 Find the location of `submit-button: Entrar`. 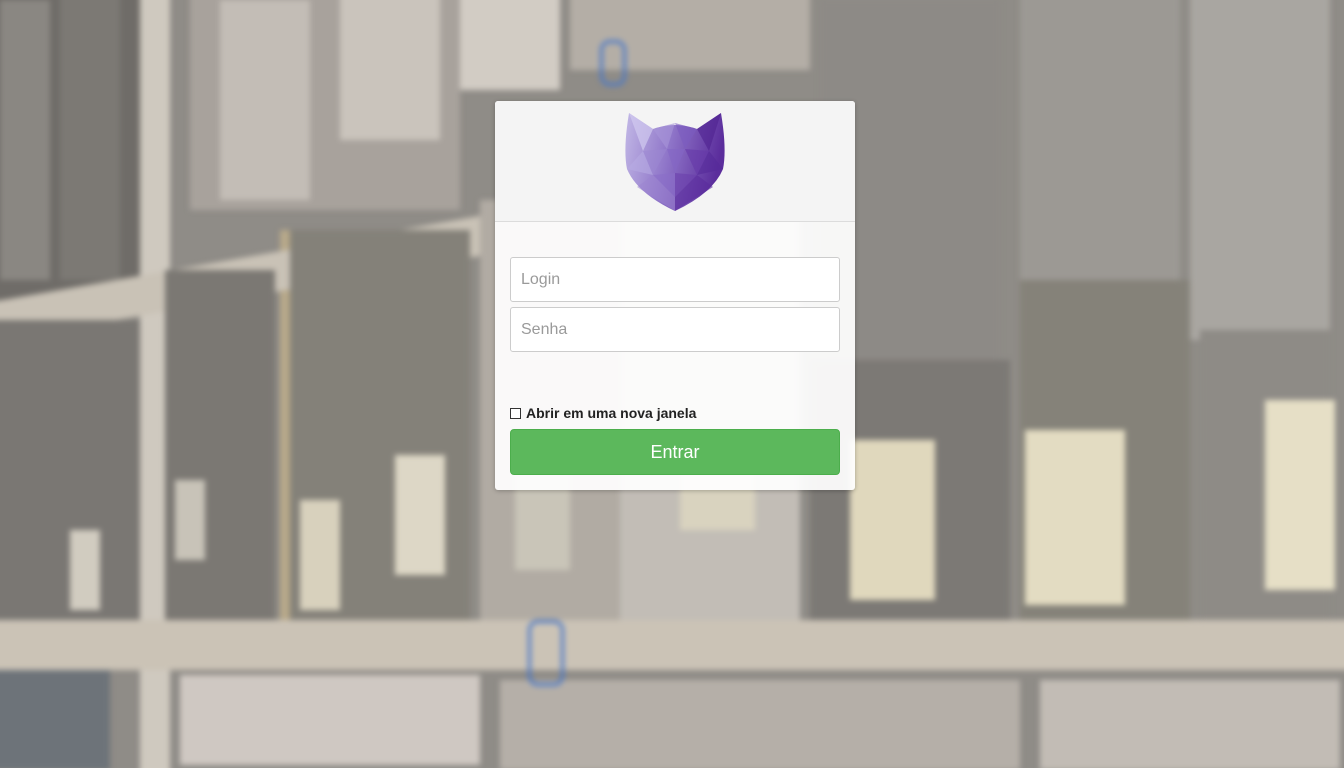

submit-button: Entrar is located at coordinates (675, 452).